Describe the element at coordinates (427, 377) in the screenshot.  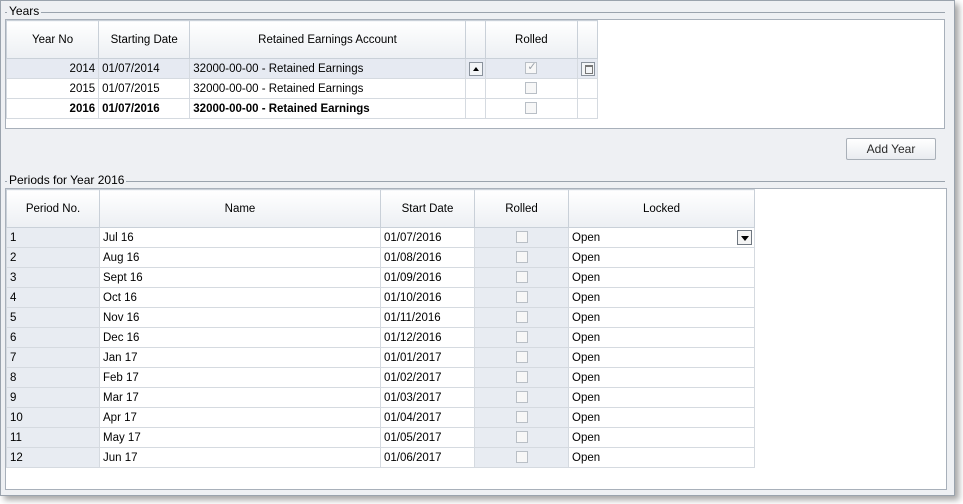
I see `period-start-date-cell: 01/02/2017` at that location.